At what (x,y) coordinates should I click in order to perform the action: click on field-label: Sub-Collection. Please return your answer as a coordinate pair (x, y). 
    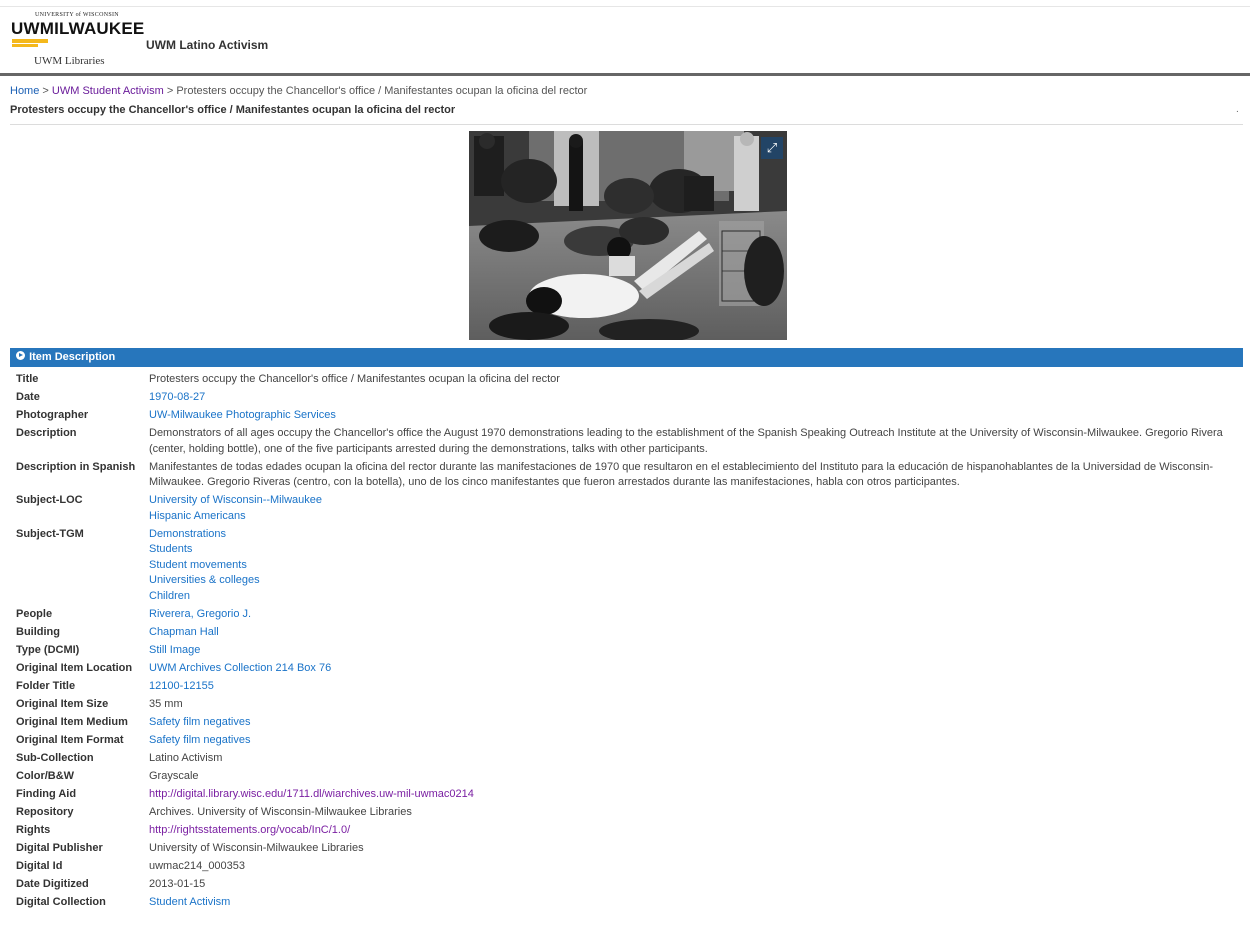
    Looking at the image, I should click on (55, 757).